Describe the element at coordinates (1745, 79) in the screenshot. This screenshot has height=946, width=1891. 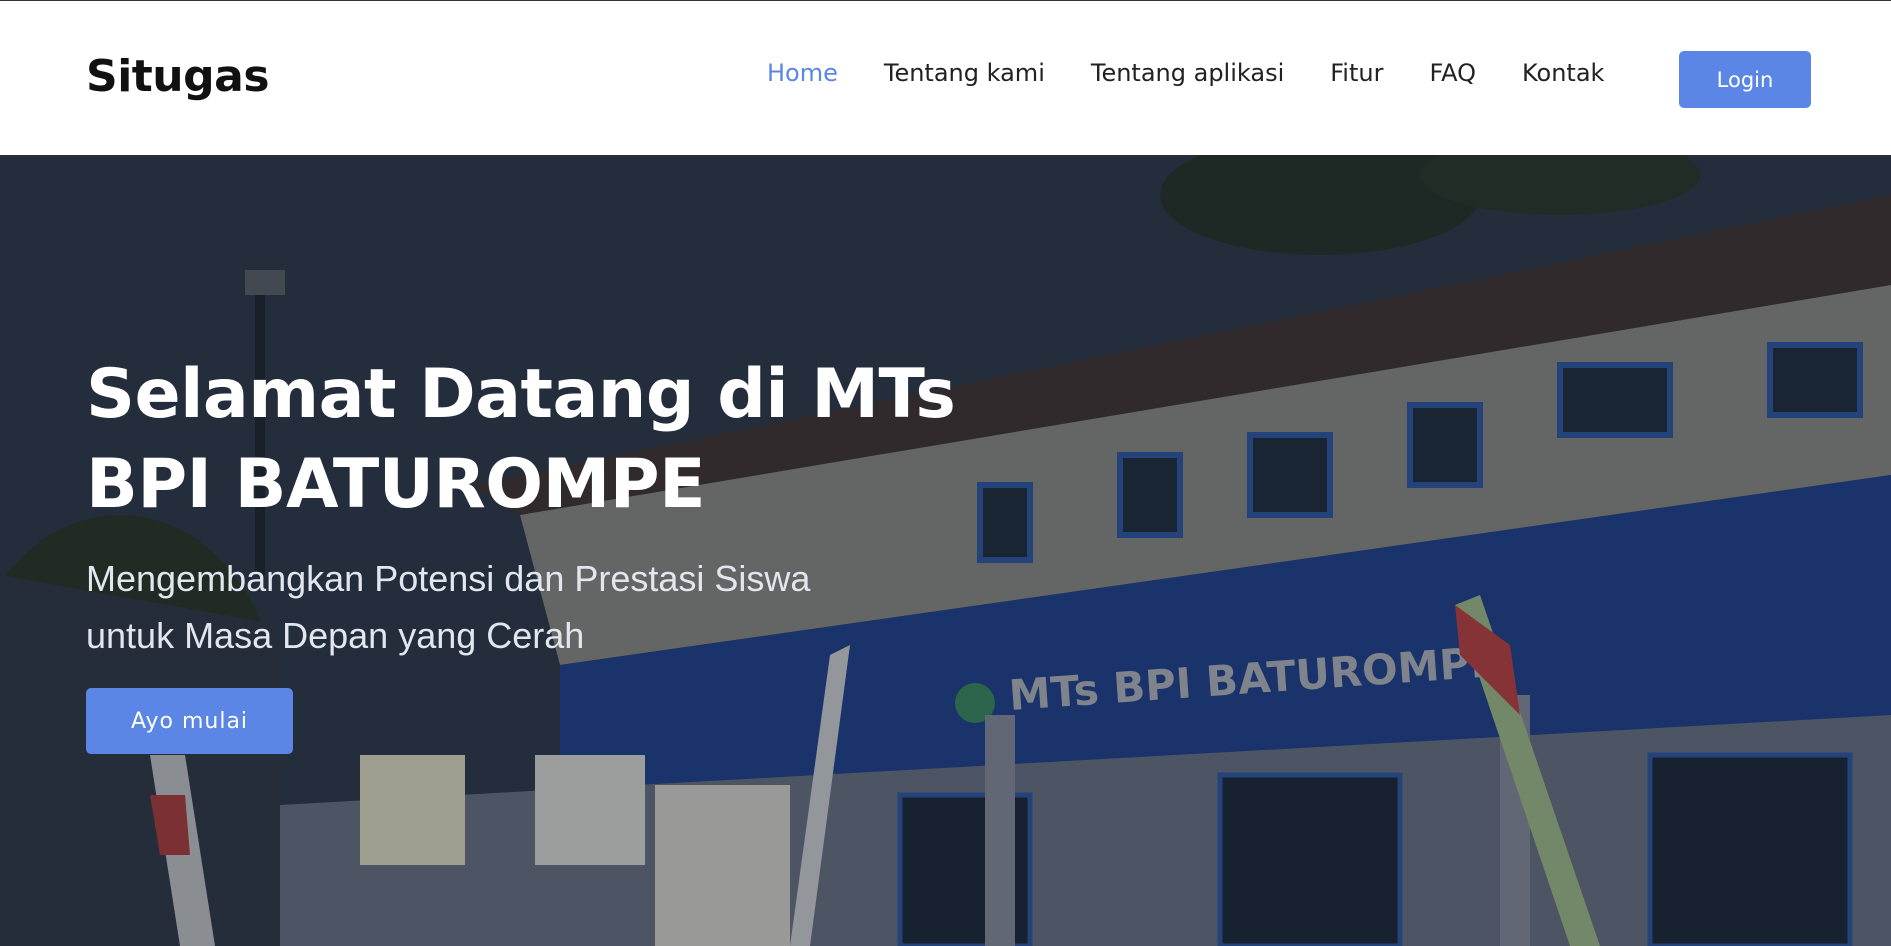
I see `login-button: Login` at that location.